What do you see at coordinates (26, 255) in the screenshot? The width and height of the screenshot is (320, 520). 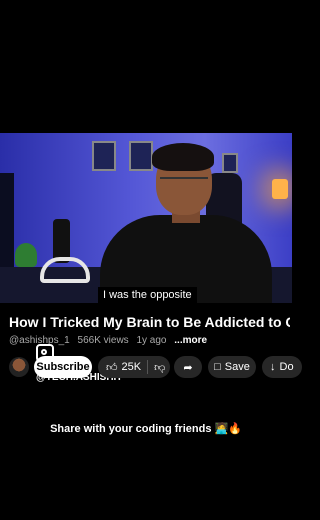 I see `plant` at bounding box center [26, 255].